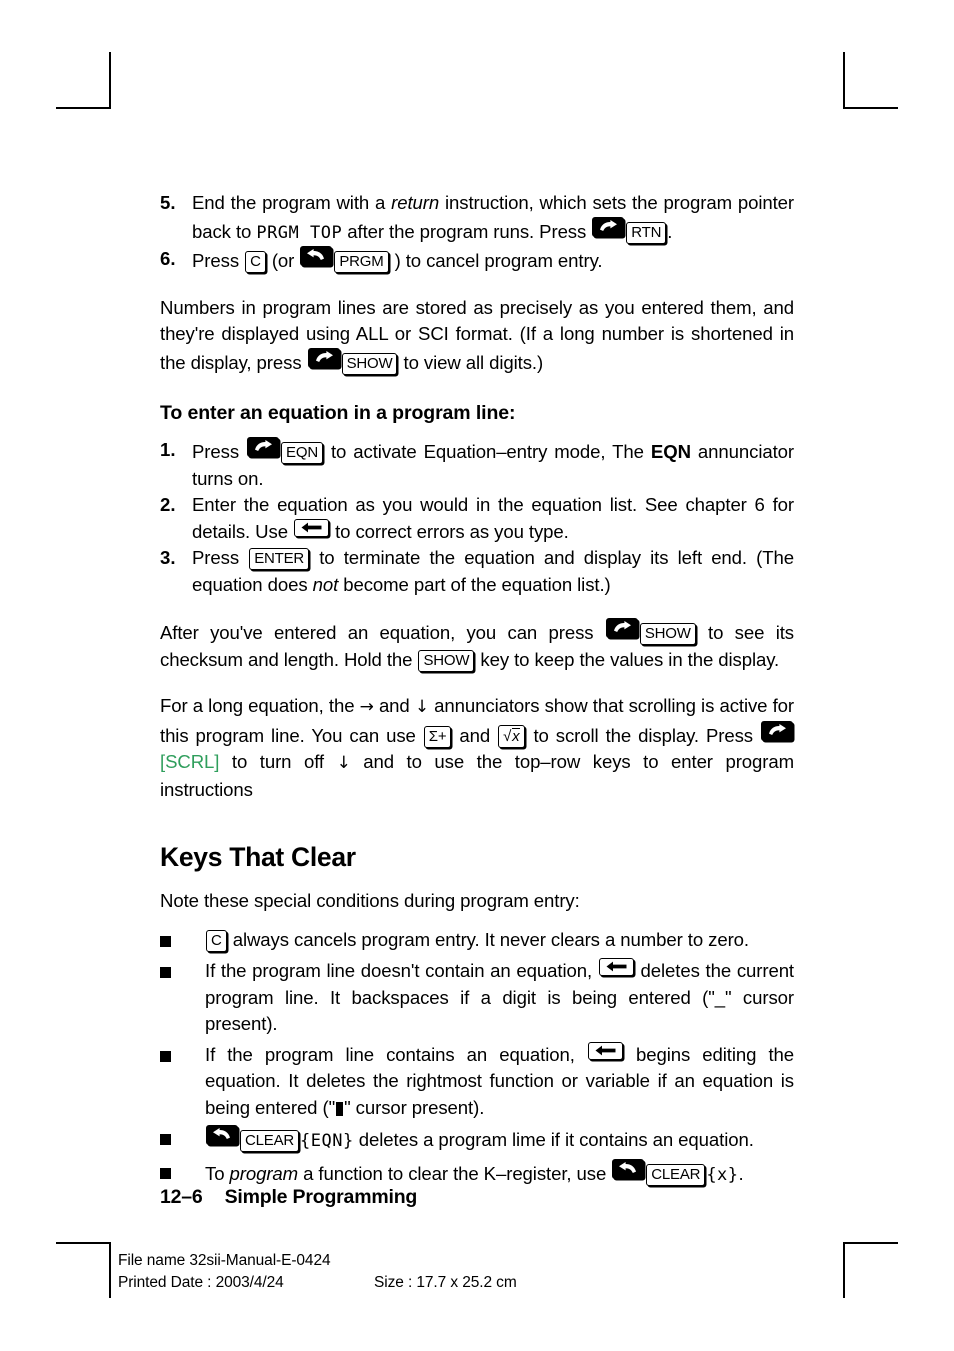  What do you see at coordinates (870, 108) in the screenshot?
I see `crop-mark-top-right-horizontal` at bounding box center [870, 108].